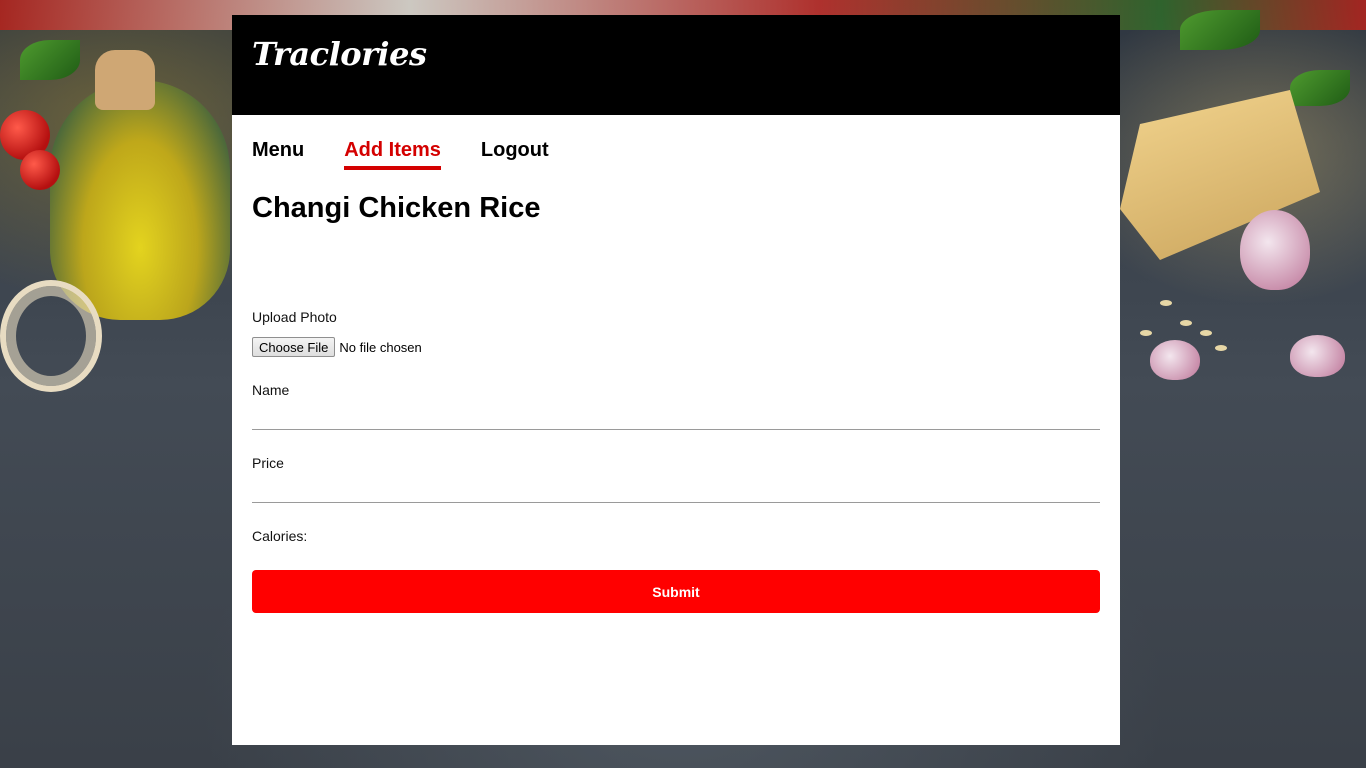 This screenshot has height=768, width=1366. I want to click on price-input, so click(676, 488).